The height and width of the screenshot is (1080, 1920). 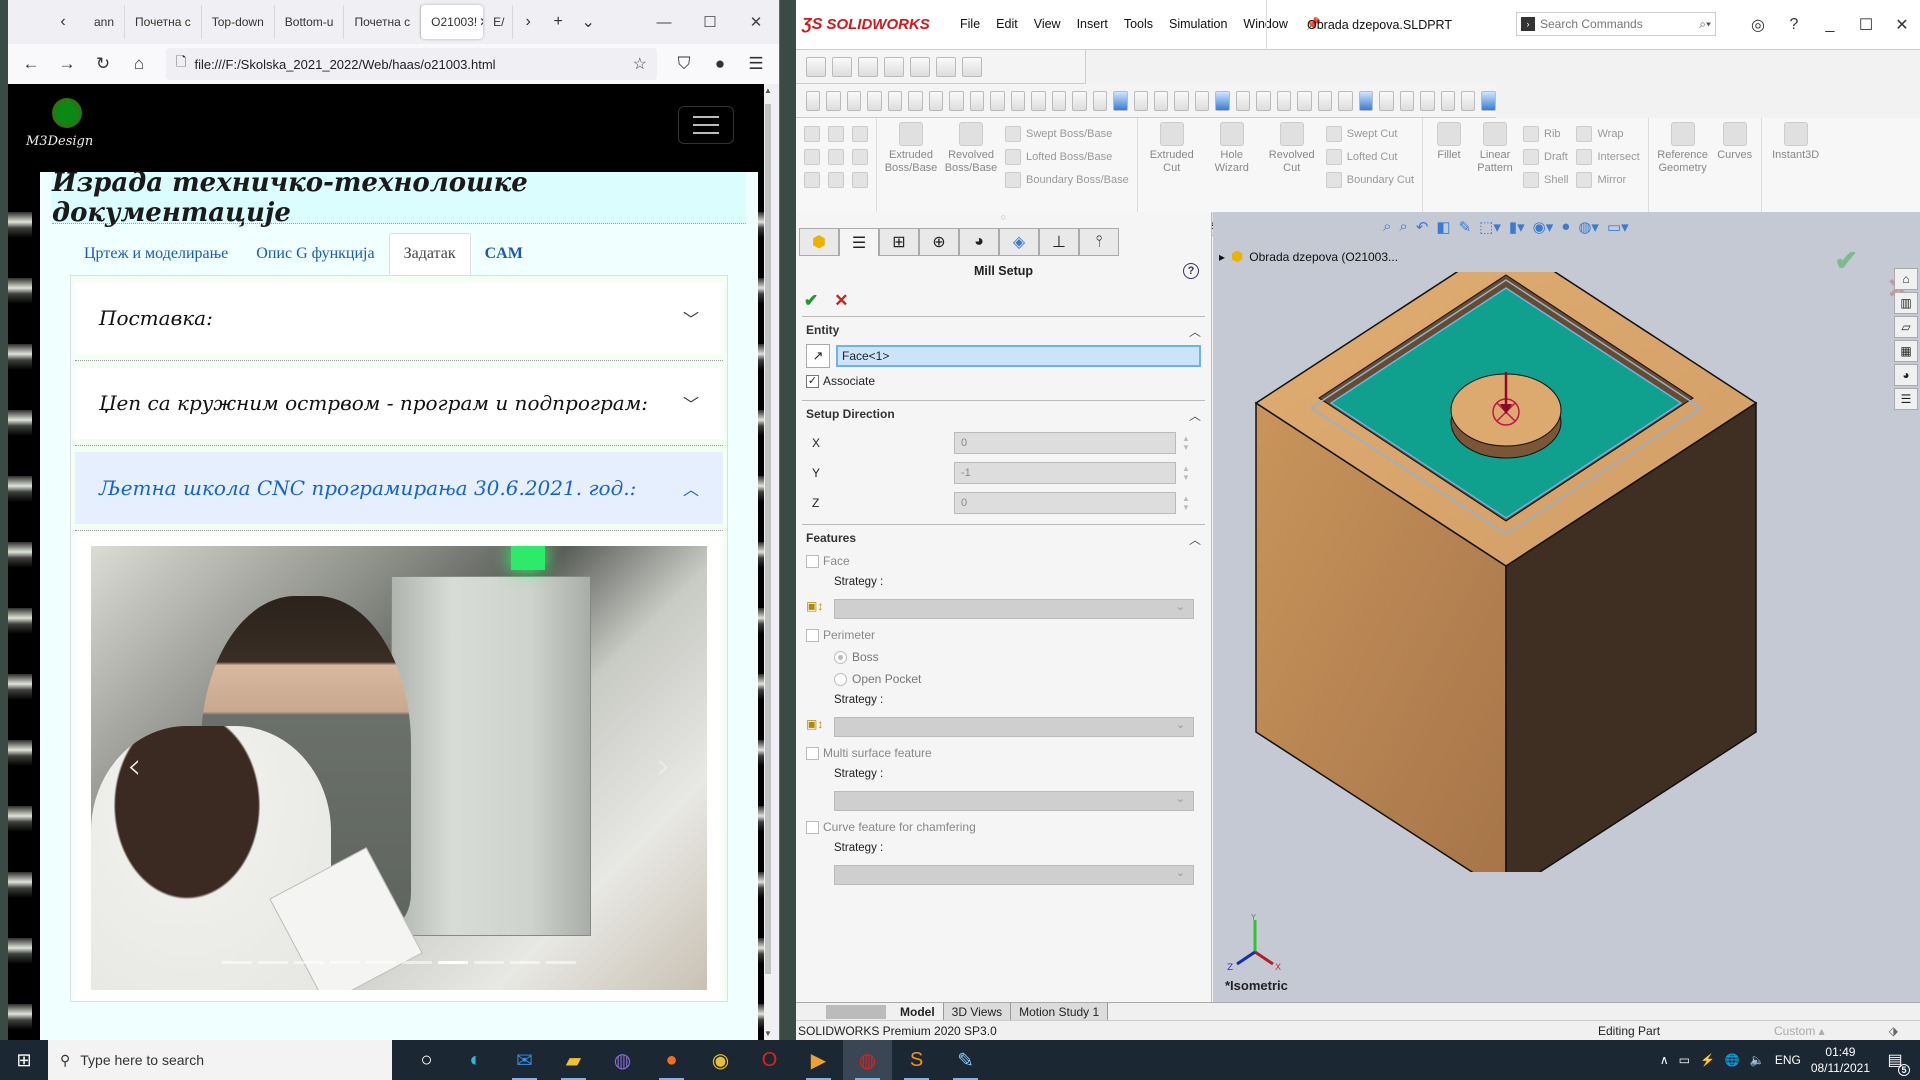 I want to click on tabs-scroll-right-icon: ›, so click(x=528, y=22).